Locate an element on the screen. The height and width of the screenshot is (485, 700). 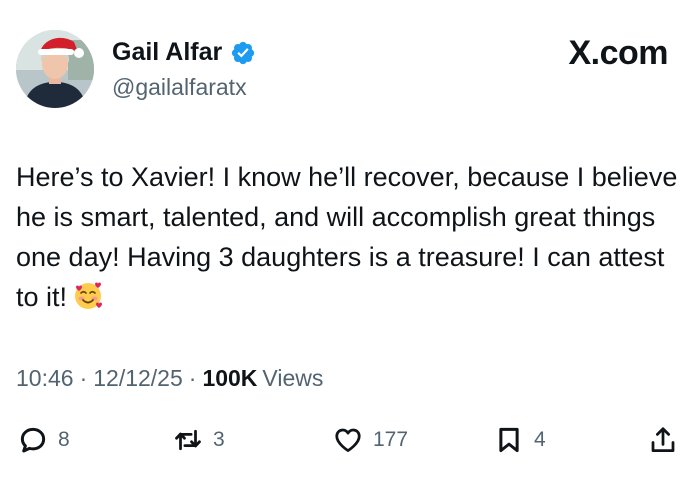
repost-icon is located at coordinates (188, 440).